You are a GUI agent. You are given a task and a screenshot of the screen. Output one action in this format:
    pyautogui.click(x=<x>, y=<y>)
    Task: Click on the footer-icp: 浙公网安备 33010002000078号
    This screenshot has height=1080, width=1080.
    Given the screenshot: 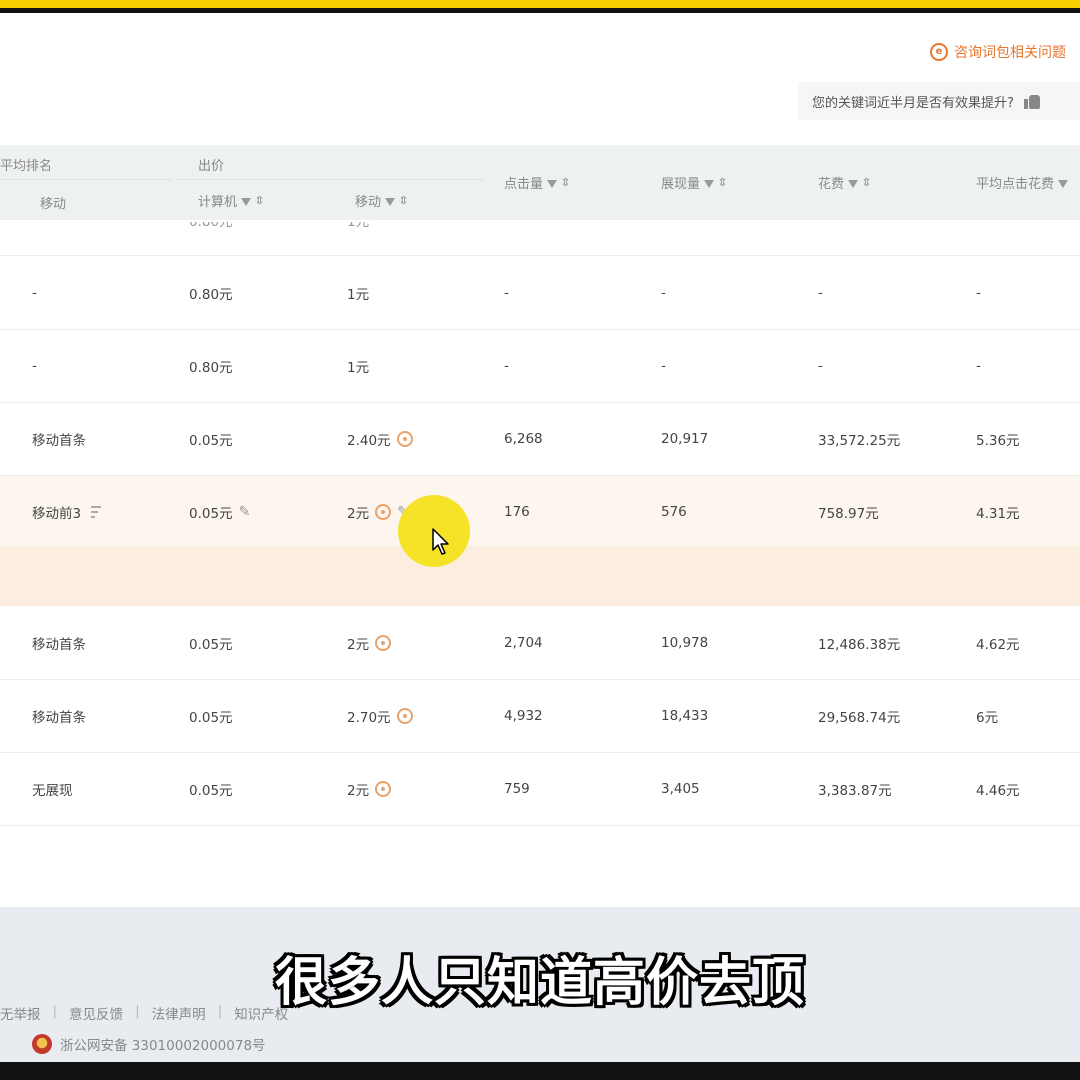 What is the action you would take?
    pyautogui.click(x=149, y=1044)
    